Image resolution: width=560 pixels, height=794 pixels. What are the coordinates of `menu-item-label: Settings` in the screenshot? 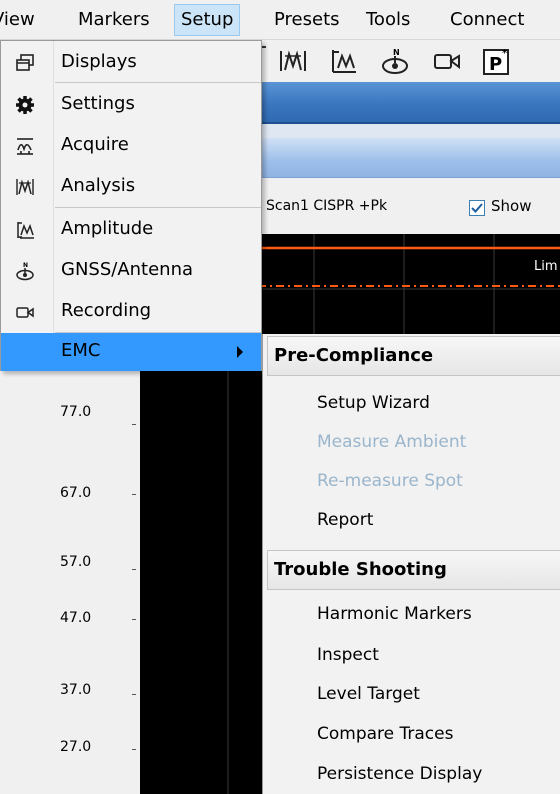 It's located at (98, 103).